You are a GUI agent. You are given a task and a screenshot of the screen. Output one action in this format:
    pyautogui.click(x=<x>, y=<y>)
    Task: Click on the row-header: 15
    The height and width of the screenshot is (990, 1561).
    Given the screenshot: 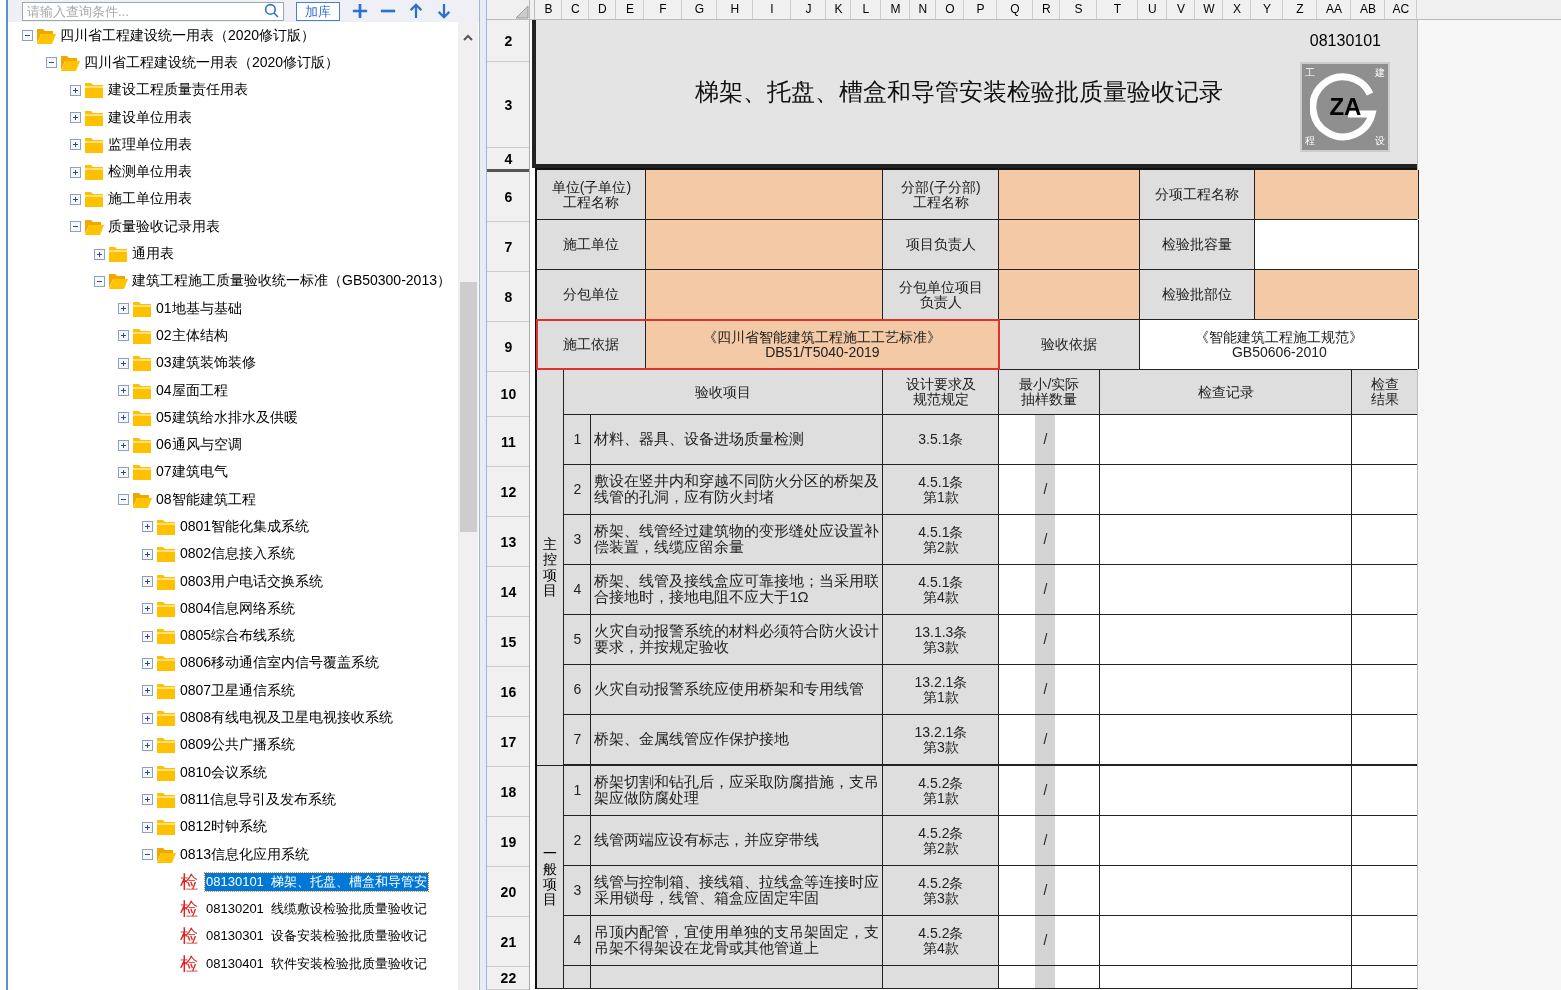 What is the action you would take?
    pyautogui.click(x=508, y=641)
    